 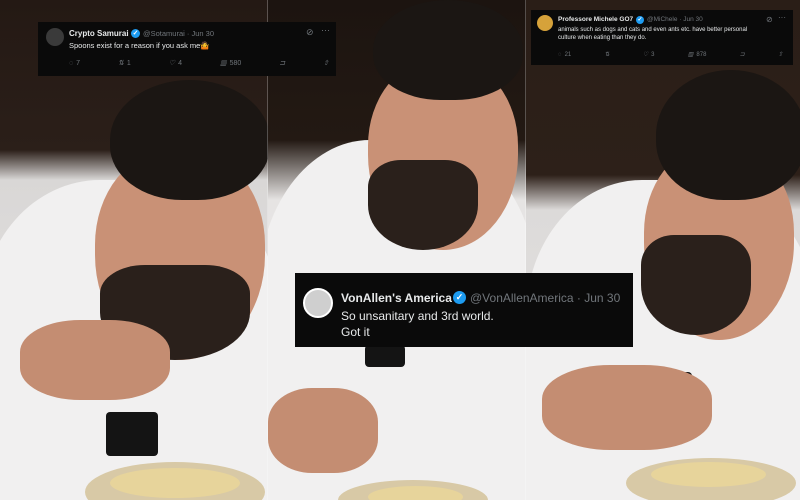 What do you see at coordinates (396, 298) in the screenshot?
I see `author-name: VonAllen's America` at bounding box center [396, 298].